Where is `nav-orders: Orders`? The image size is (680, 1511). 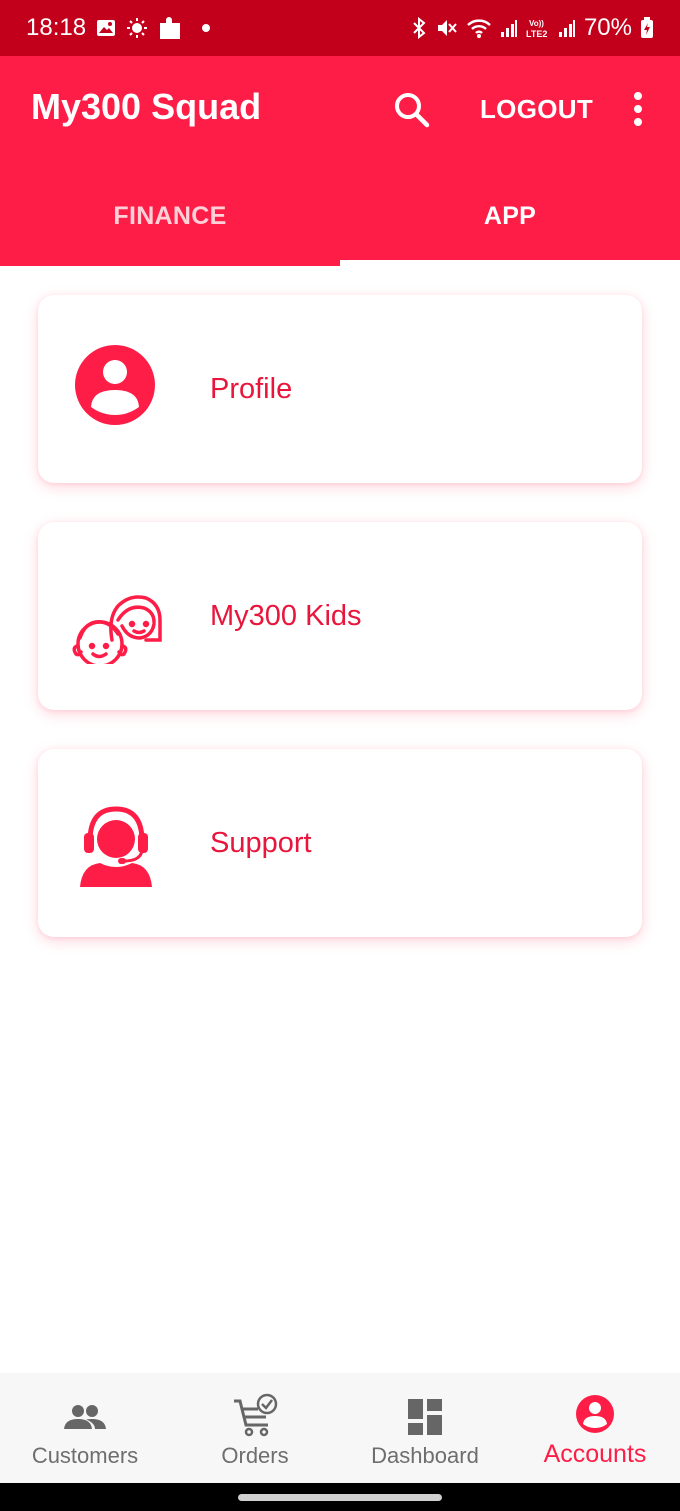
nav-orders: Orders is located at coordinates (255, 1428).